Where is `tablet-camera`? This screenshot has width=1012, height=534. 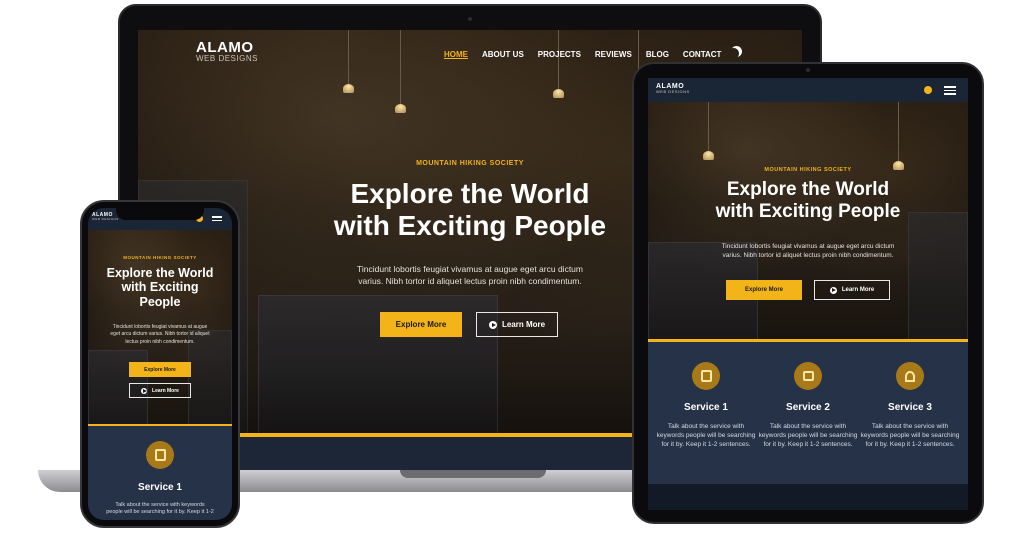
tablet-camera is located at coordinates (808, 70).